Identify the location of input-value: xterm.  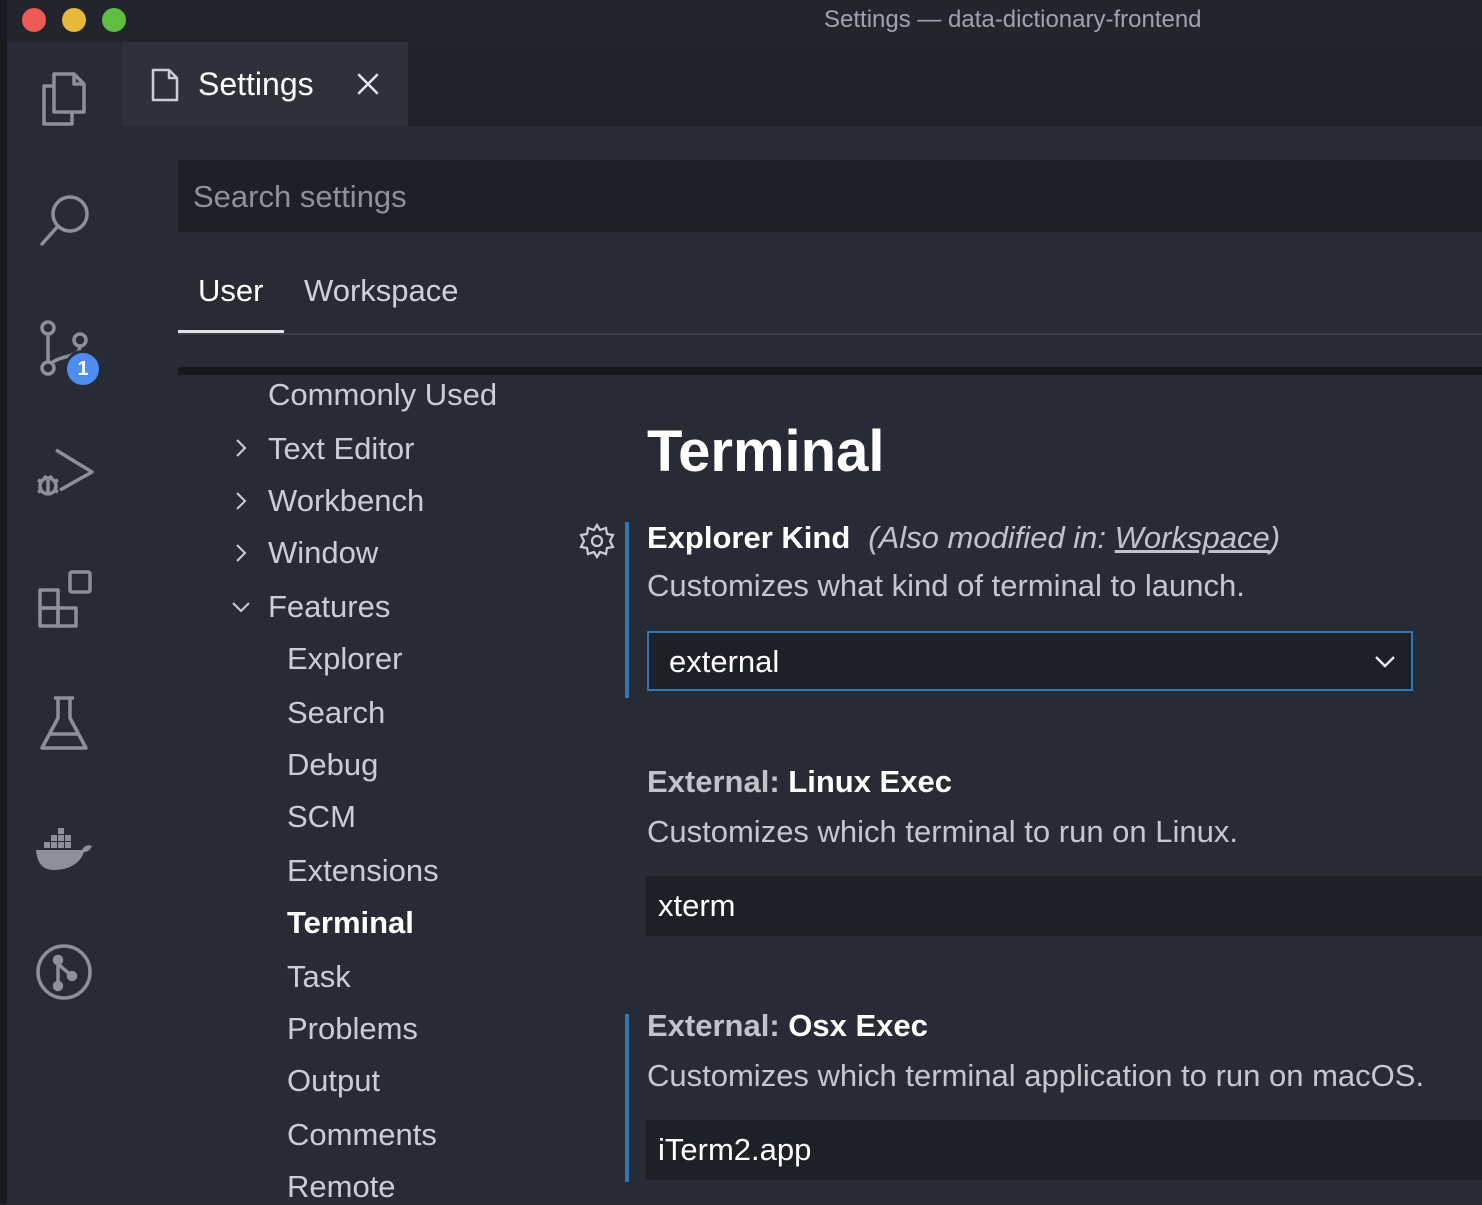
(697, 905).